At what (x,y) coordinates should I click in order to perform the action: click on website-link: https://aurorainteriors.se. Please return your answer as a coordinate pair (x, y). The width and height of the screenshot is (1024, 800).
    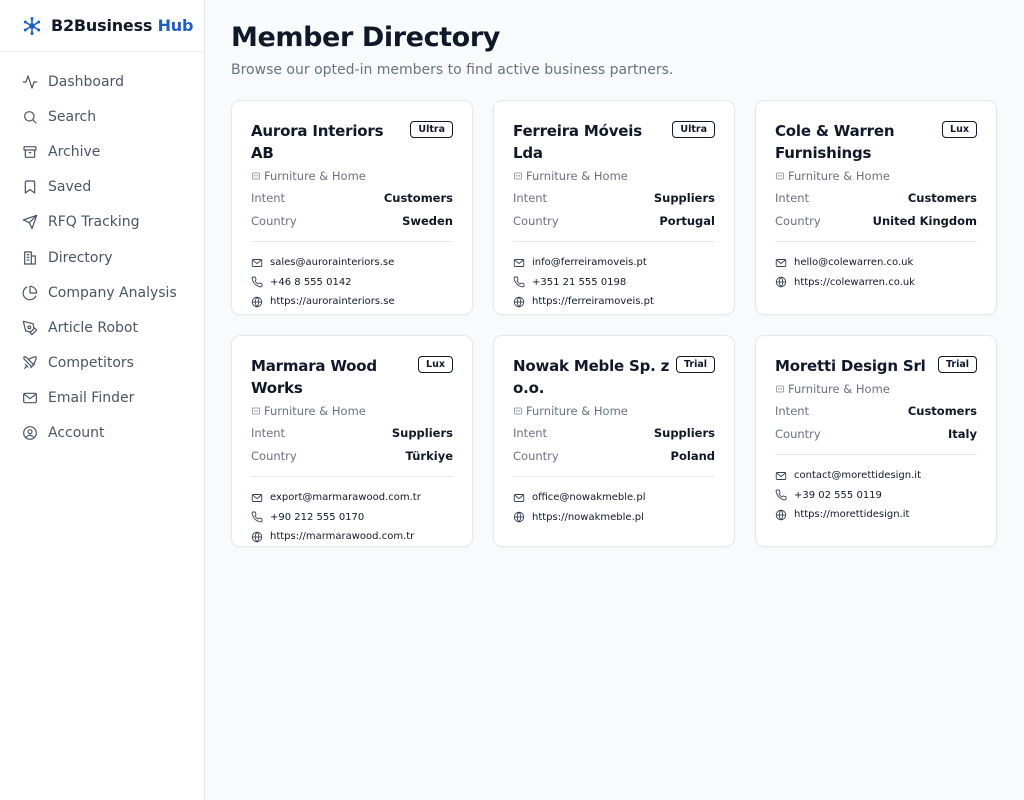
    Looking at the image, I should click on (332, 301).